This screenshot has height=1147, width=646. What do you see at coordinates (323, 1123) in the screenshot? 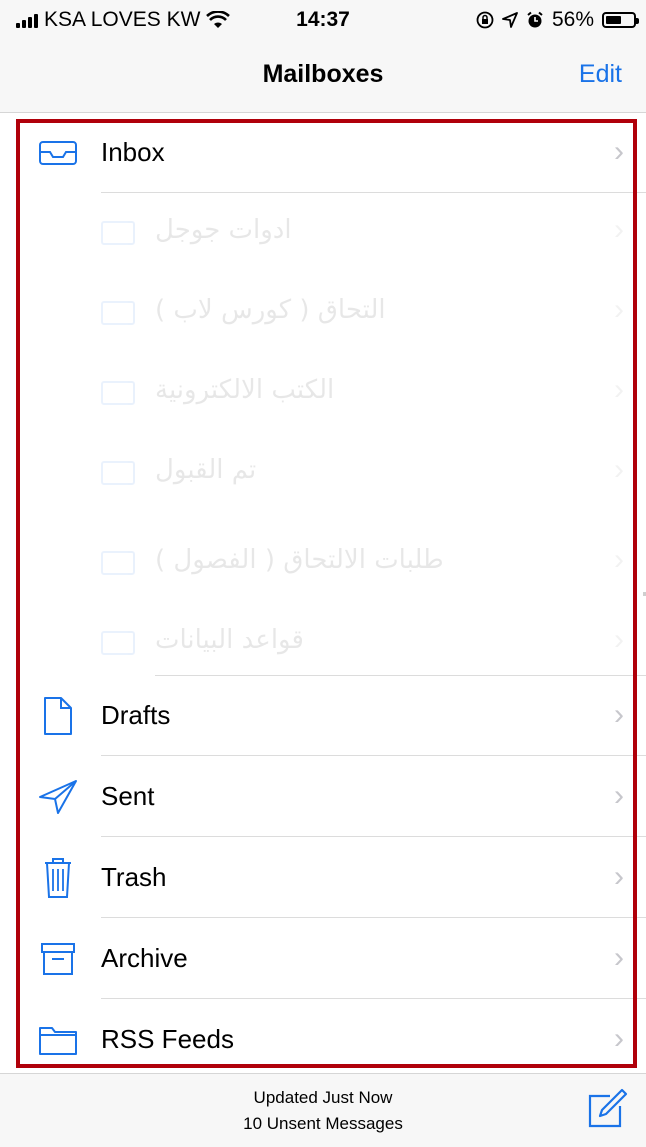
I see `unsent-count: 10 Unsent Messages` at bounding box center [323, 1123].